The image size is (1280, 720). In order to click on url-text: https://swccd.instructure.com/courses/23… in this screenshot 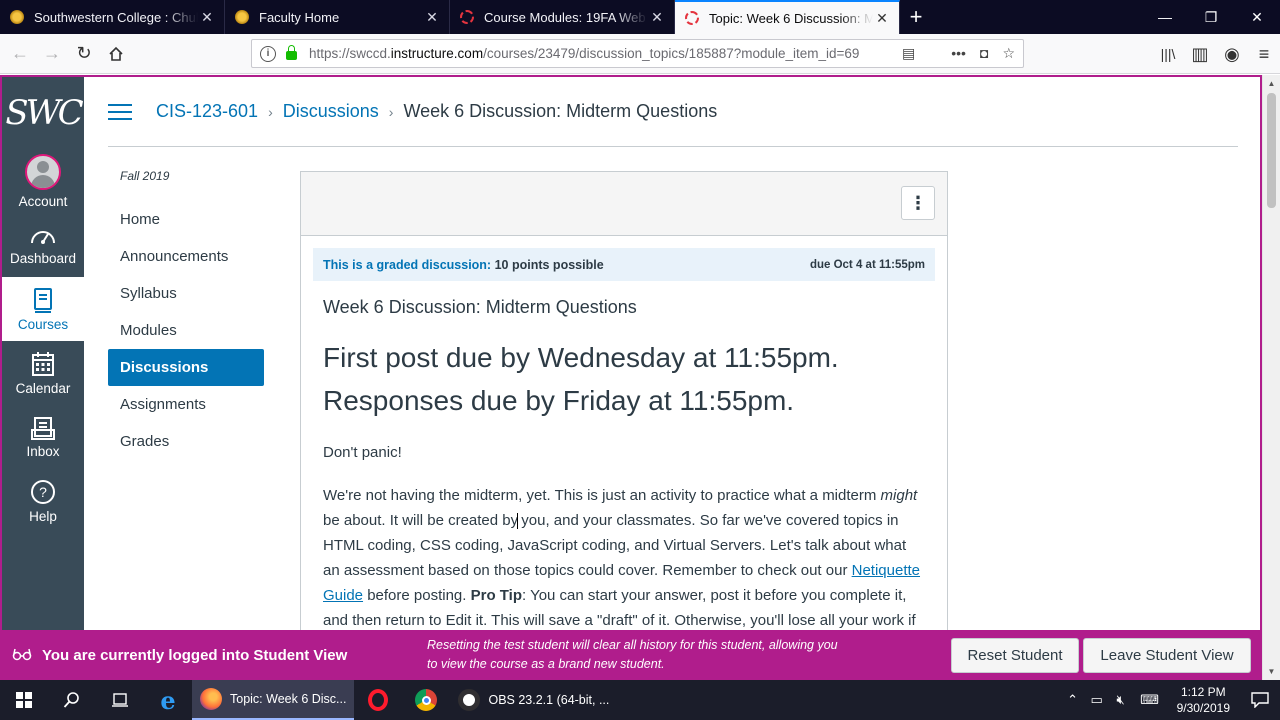, I will do `click(605, 53)`.